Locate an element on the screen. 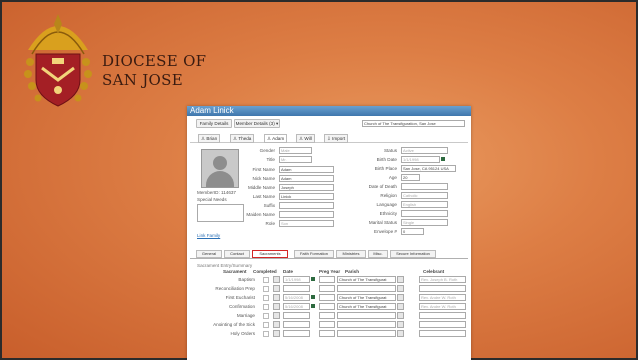 Image resolution: width=638 pixels, height=360 pixels. marital-status-field: Single is located at coordinates (424, 222).